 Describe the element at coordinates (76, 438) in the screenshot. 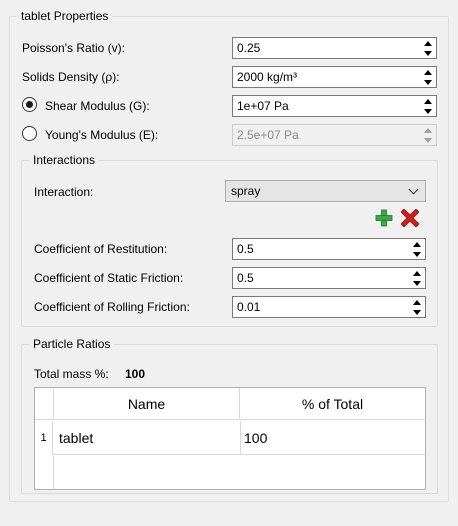

I see `cell-name: tablet` at that location.